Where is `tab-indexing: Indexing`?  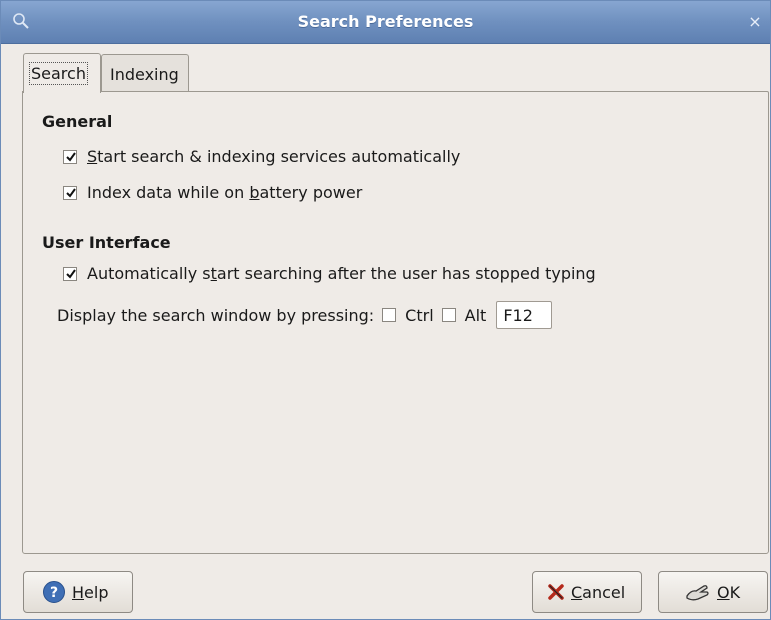
tab-indexing: Indexing is located at coordinates (145, 73).